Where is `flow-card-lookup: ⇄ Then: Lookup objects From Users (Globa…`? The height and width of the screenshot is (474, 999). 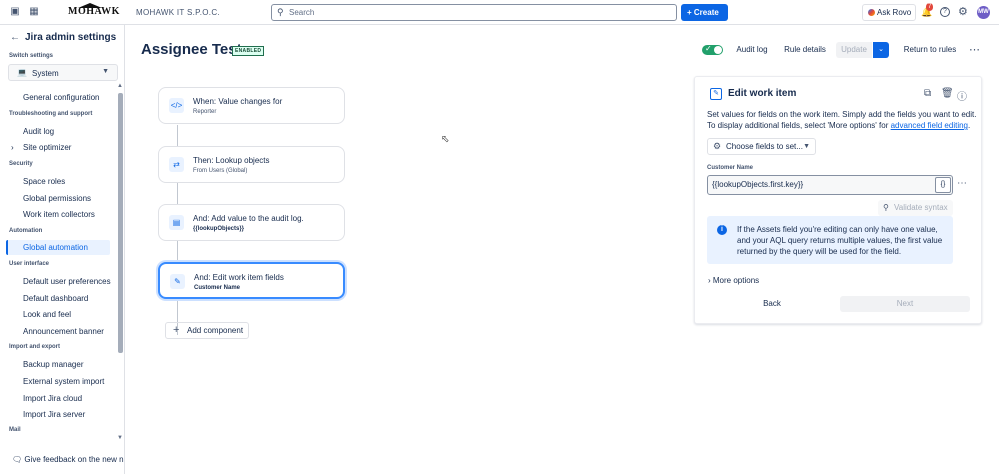
flow-card-lookup: ⇄ Then: Lookup objects From Users (Globa… is located at coordinates (251, 164).